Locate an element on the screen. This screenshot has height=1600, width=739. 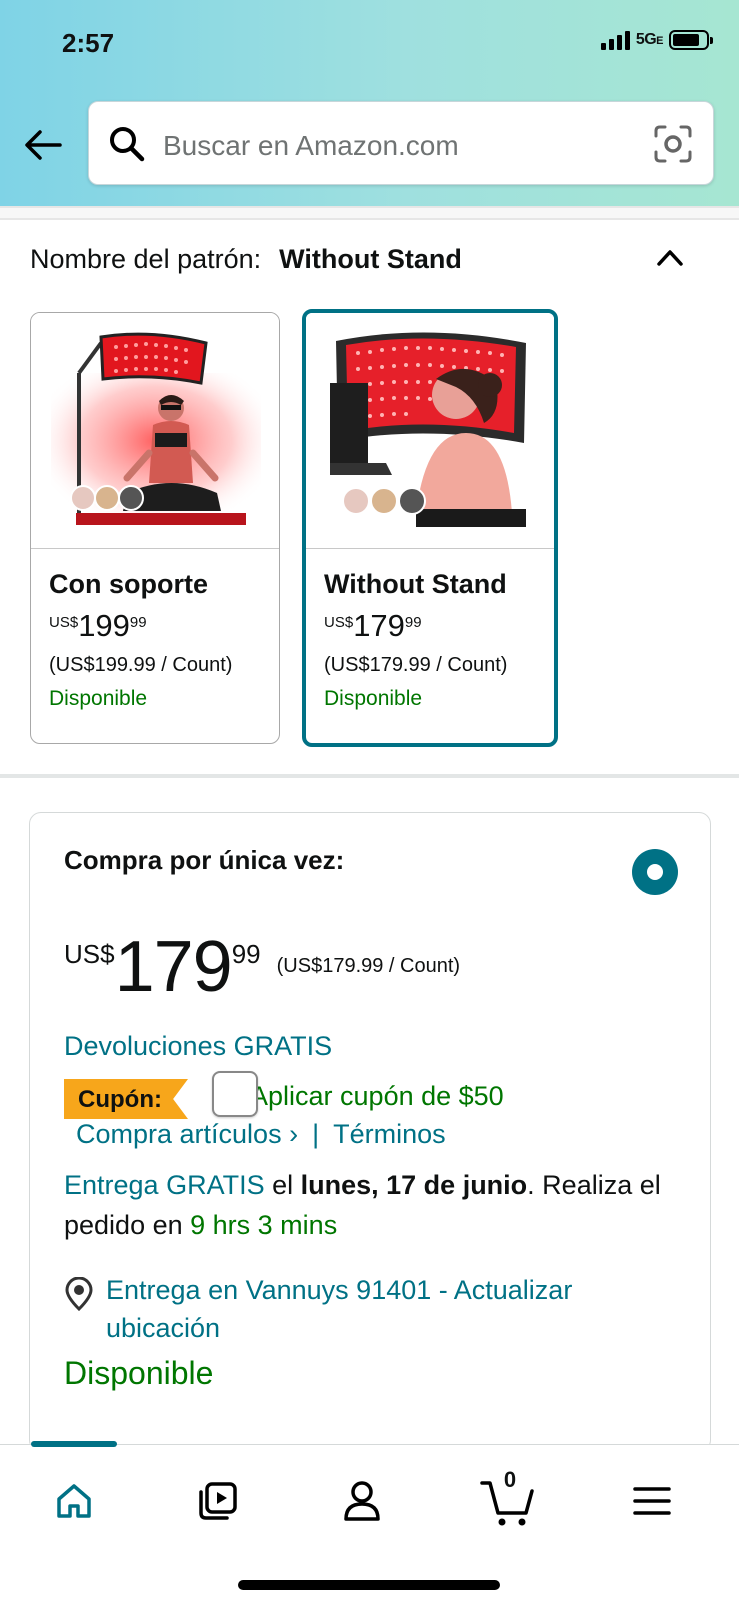
battery-icon is located at coordinates (691, 40).